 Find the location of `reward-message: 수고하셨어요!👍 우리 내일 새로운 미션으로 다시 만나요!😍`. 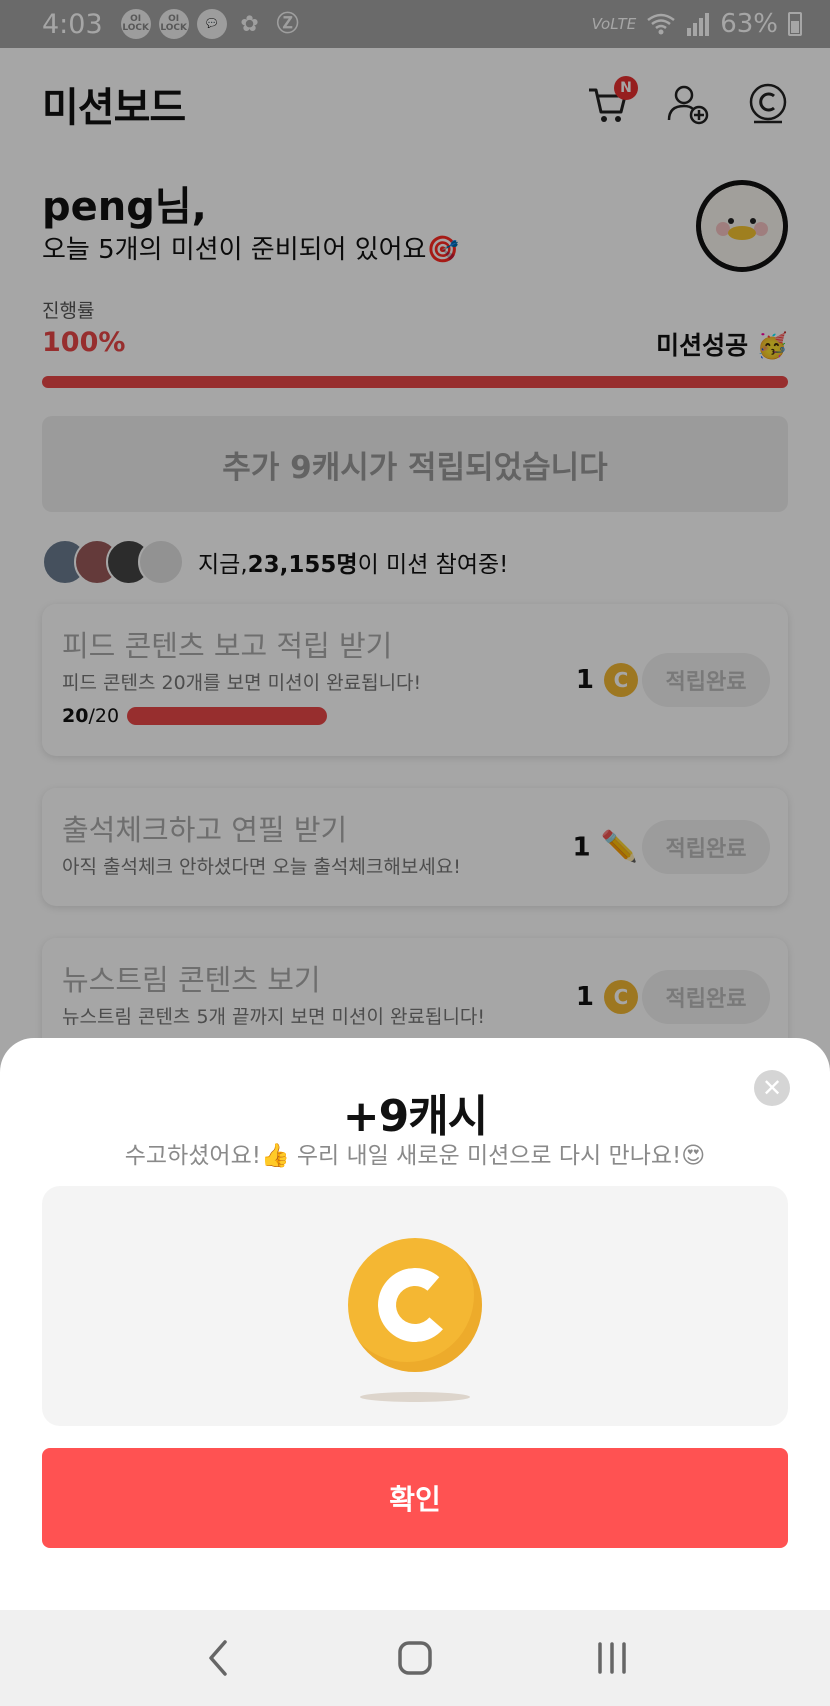

reward-message: 수고하셨어요!👍 우리 내일 새로운 미션으로 다시 만나요!😍 is located at coordinates (415, 1156).